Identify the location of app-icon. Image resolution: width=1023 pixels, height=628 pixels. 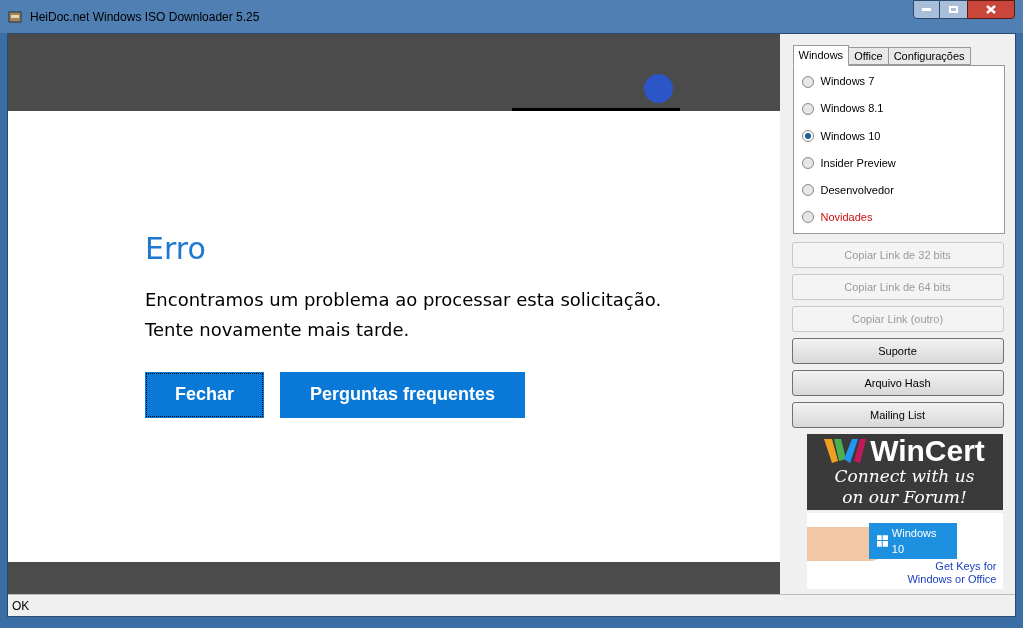
(15, 16).